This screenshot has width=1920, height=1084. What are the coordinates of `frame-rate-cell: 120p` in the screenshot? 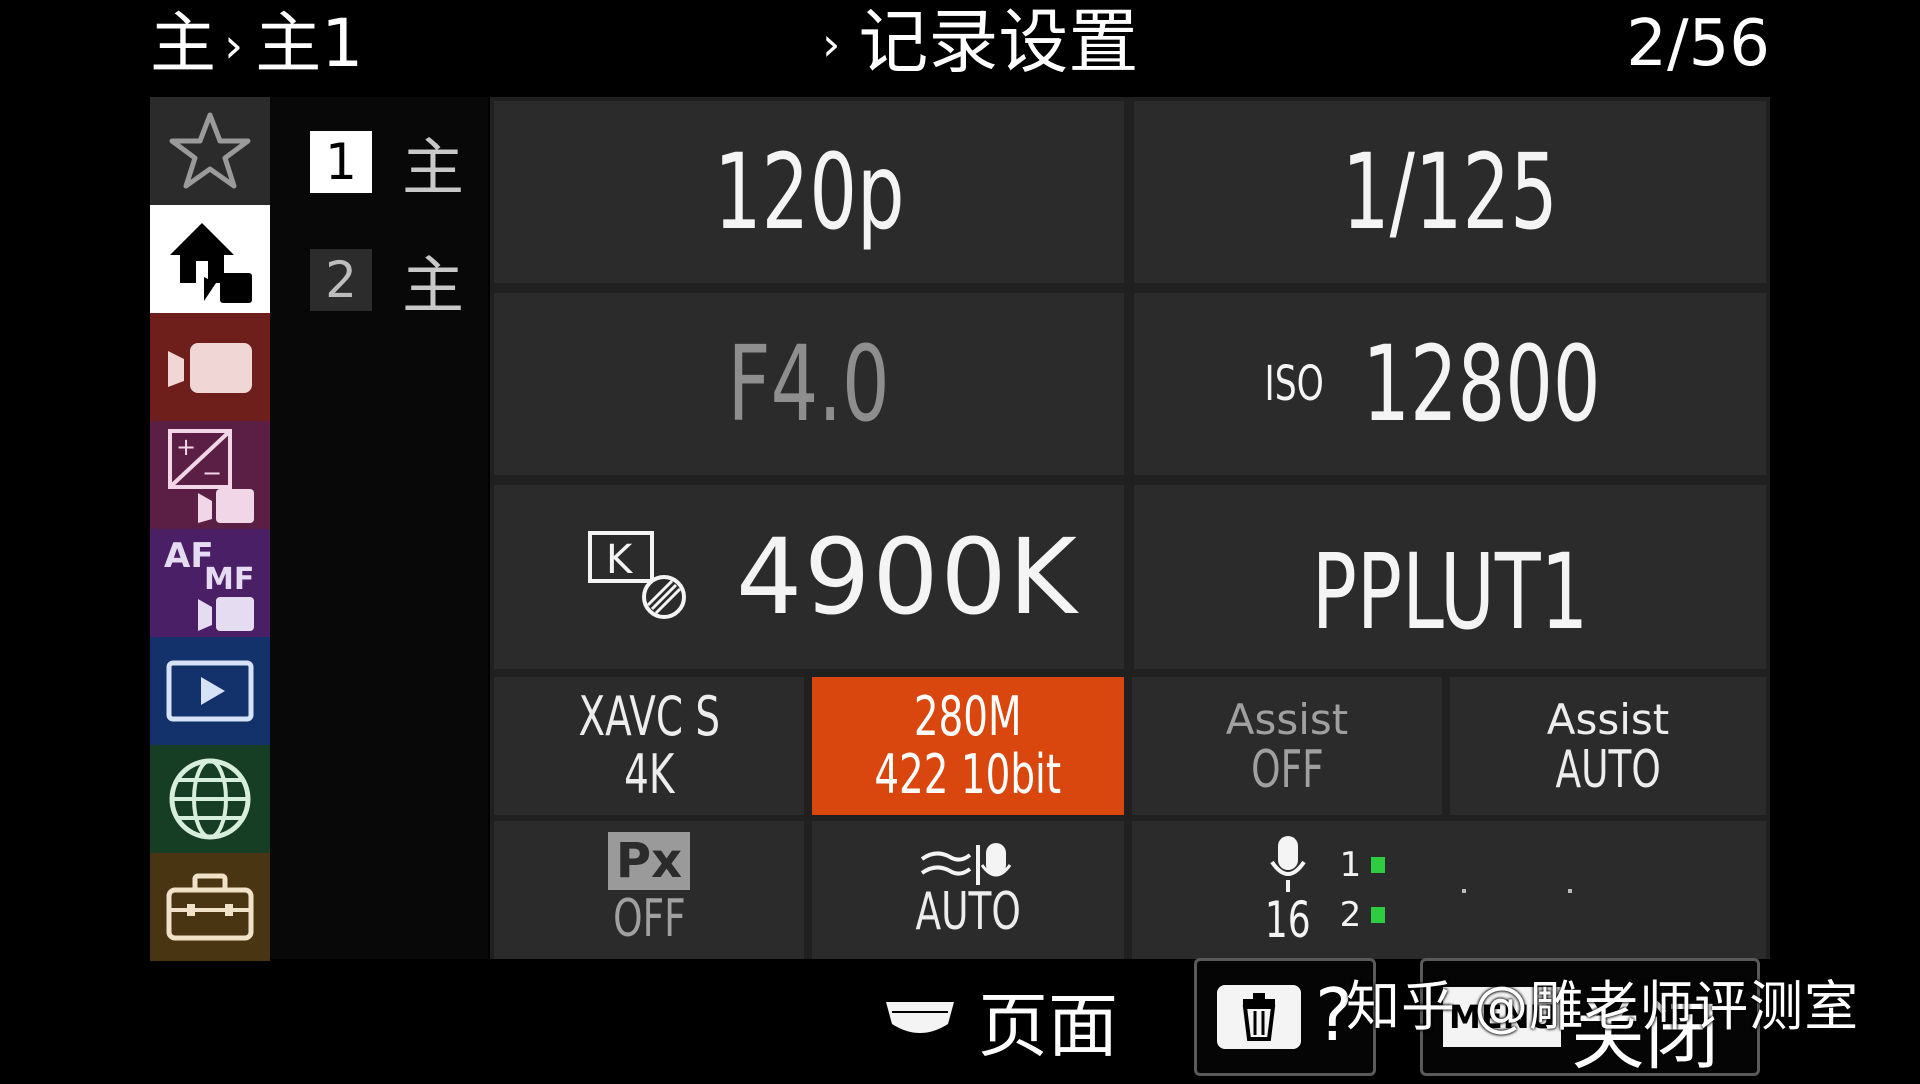 It's located at (809, 192).